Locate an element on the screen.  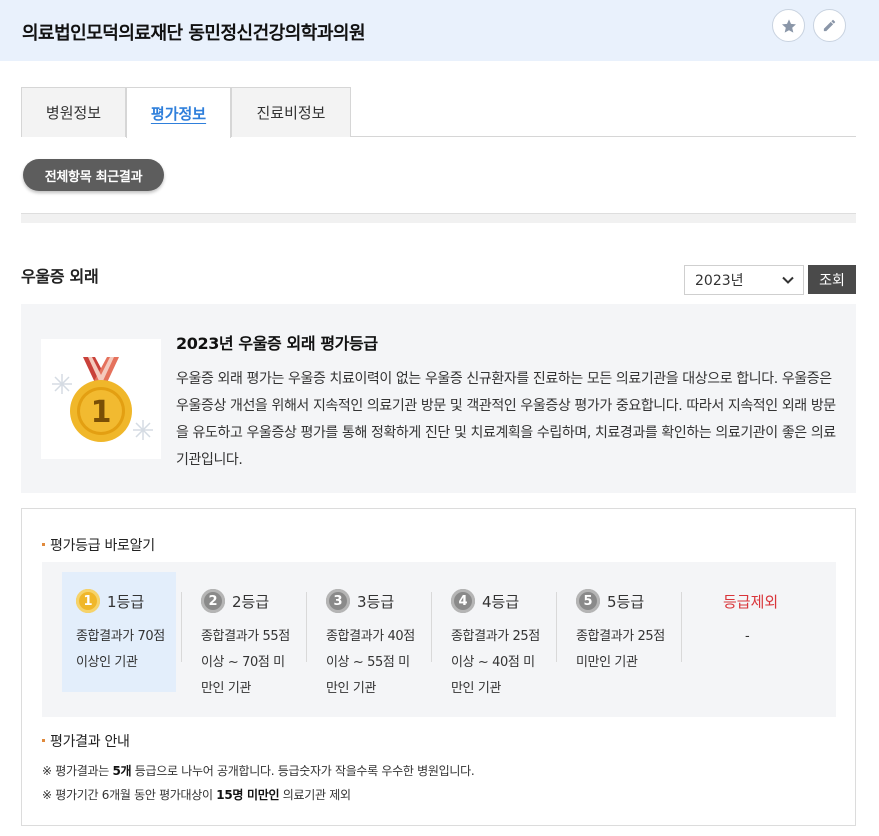
grade-guide-title: 평가등급 바로알기 is located at coordinates (98, 545).